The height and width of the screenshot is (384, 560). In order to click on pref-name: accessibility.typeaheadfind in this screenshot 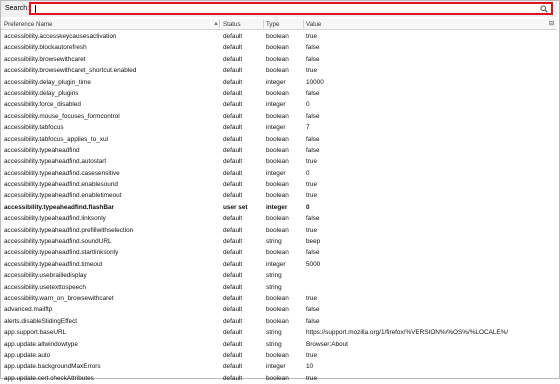, I will do `click(42, 150)`.